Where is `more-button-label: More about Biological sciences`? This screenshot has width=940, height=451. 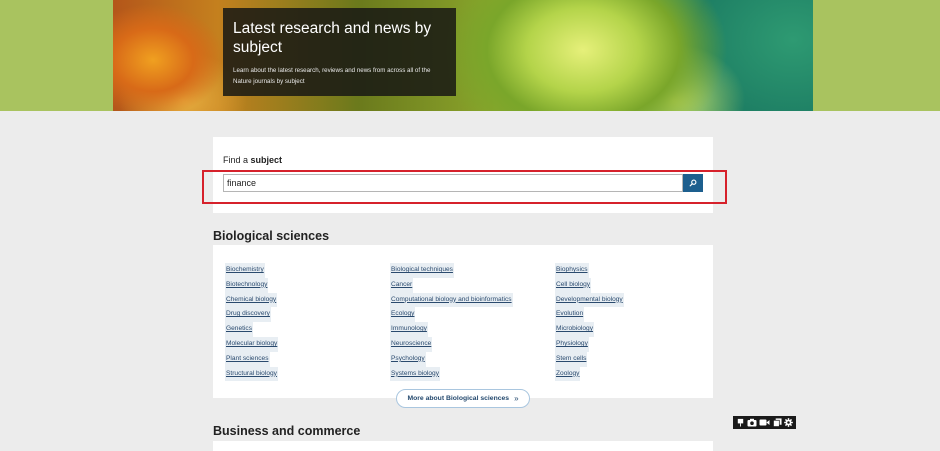 more-button-label: More about Biological sciences is located at coordinates (458, 398).